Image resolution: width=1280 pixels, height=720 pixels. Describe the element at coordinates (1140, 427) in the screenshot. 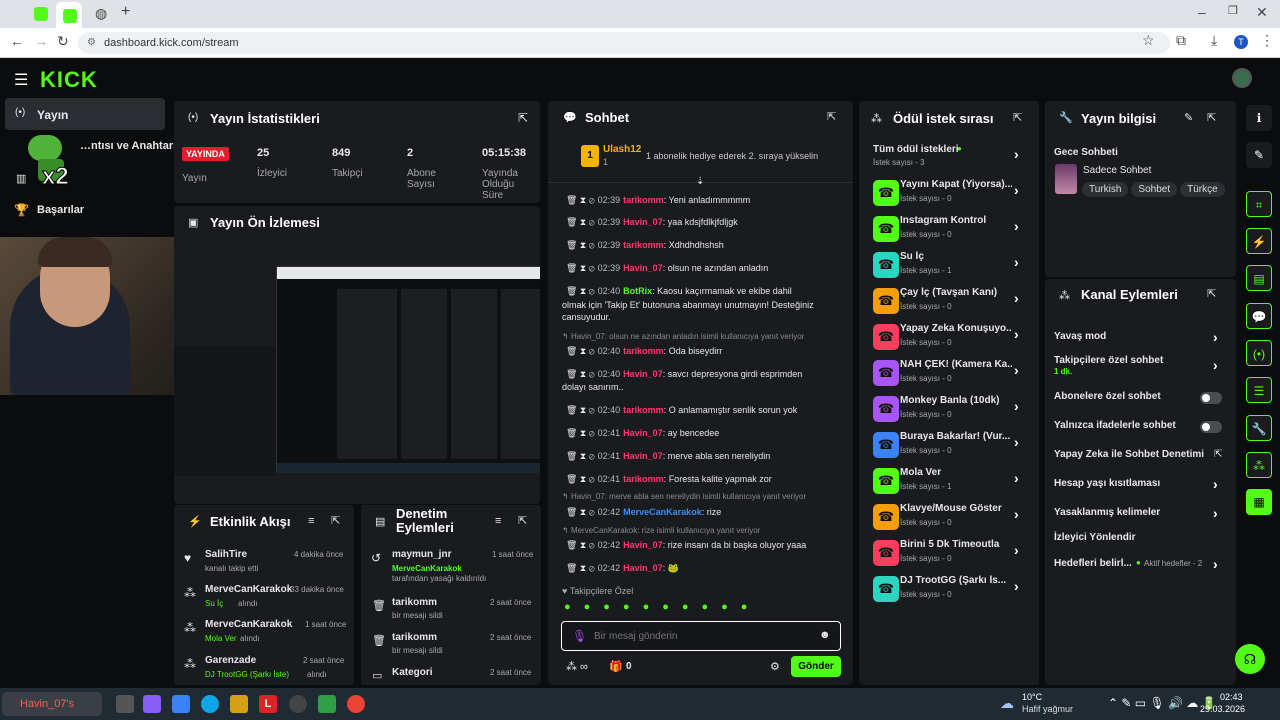

I see `action-emote-only: Yalnızca ifadelerle sohbet` at that location.